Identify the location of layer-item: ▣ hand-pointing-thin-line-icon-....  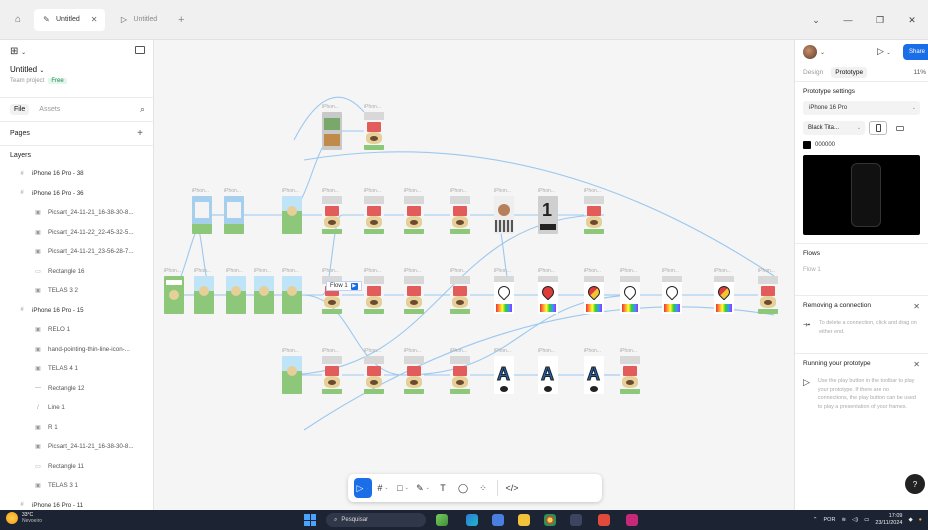
(76, 350).